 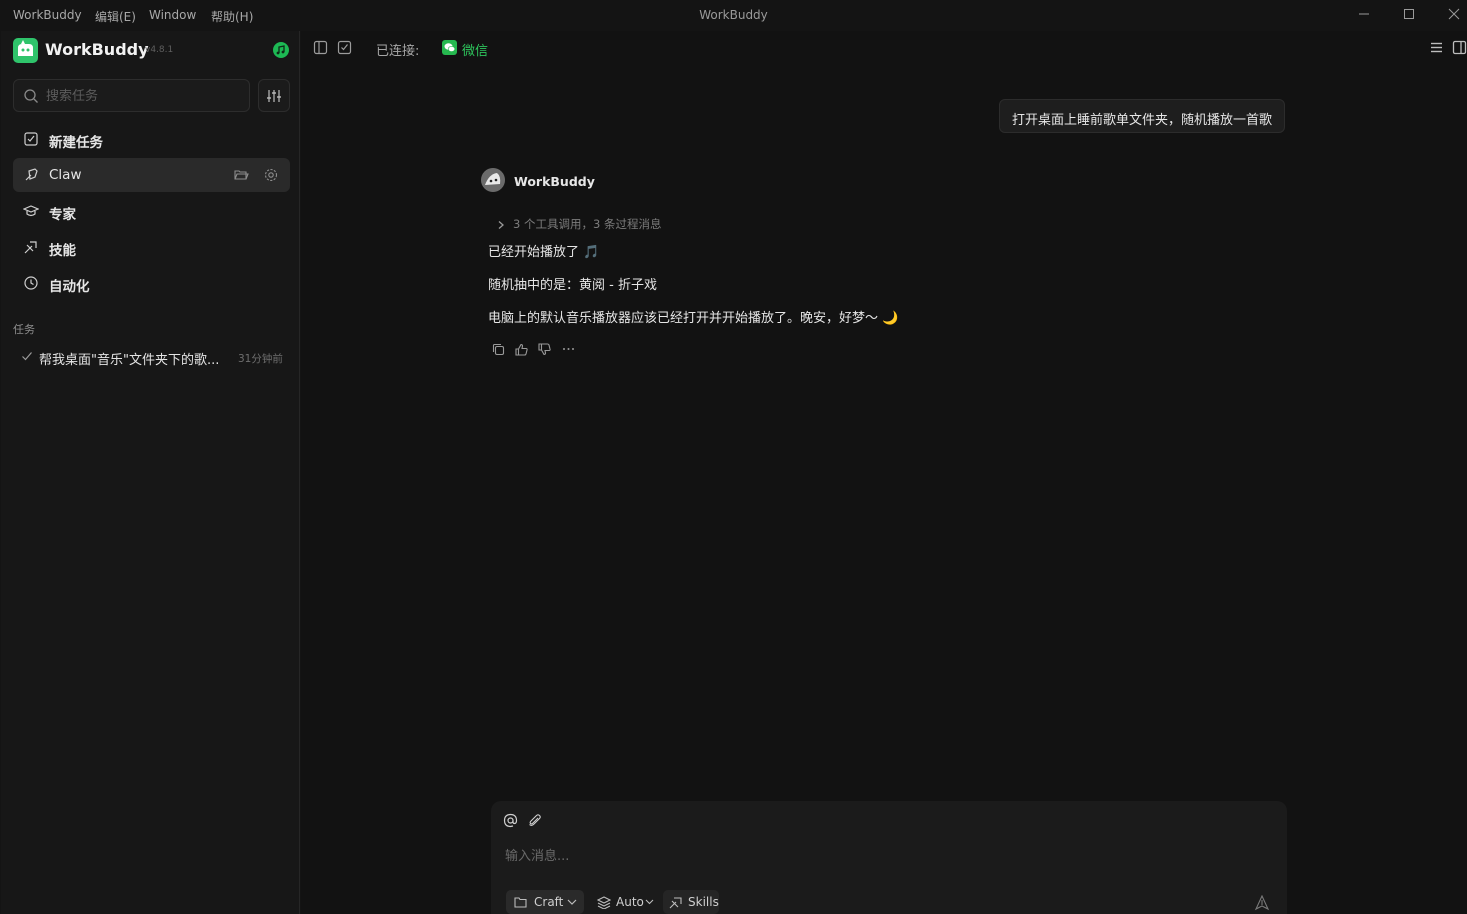 What do you see at coordinates (97, 49) in the screenshot?
I see `app-name: WorkBuddy` at bounding box center [97, 49].